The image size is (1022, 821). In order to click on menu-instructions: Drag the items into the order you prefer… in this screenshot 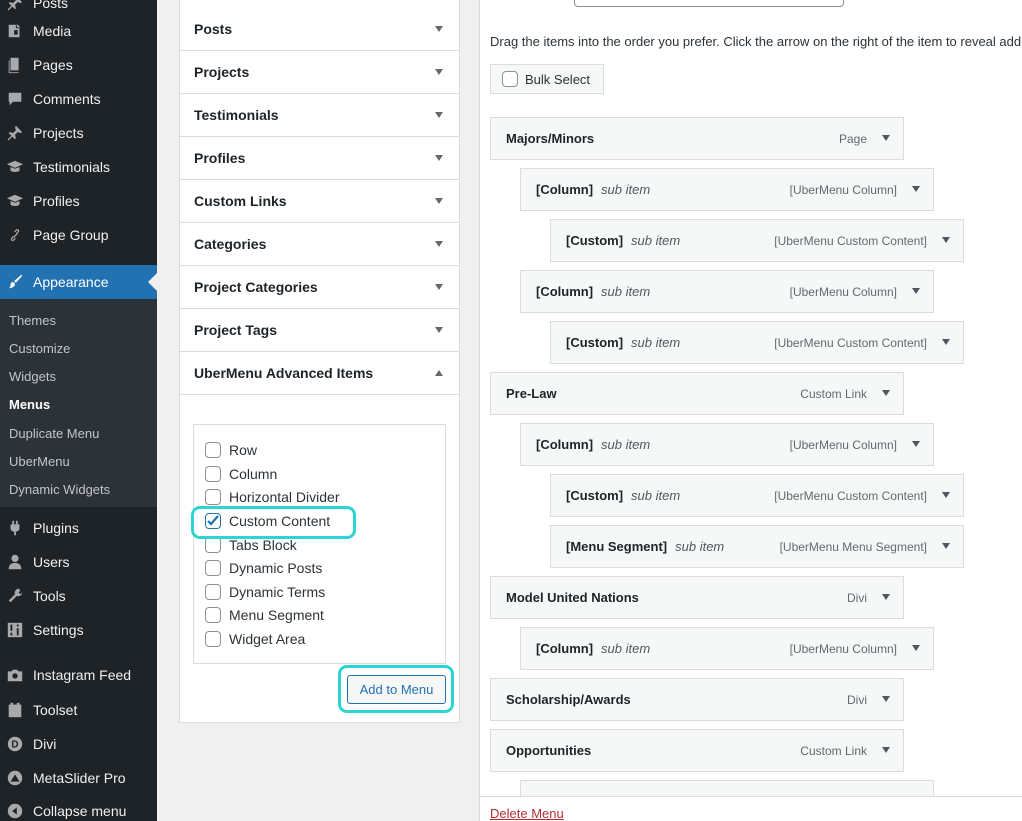, I will do `click(756, 41)`.